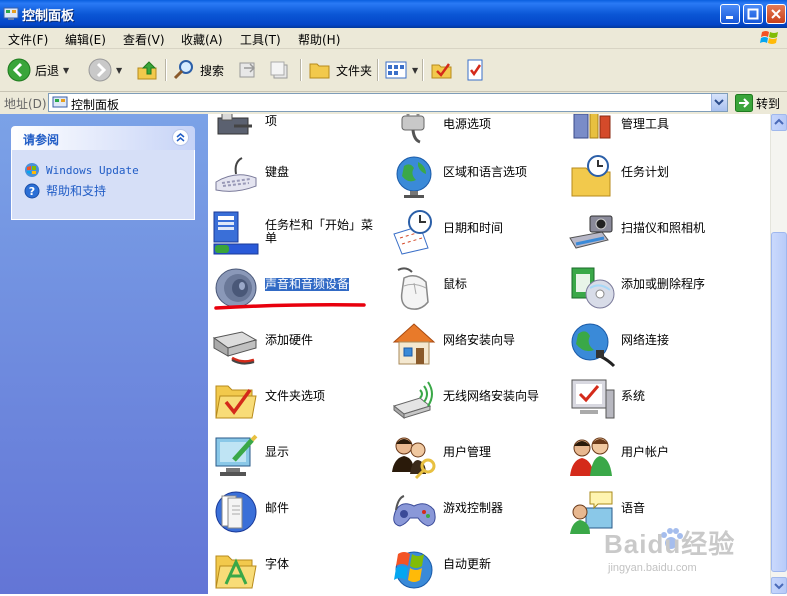 The height and width of the screenshot is (596, 787). What do you see at coordinates (19, 70) in the screenshot?
I see `back-arrow-icon` at bounding box center [19, 70].